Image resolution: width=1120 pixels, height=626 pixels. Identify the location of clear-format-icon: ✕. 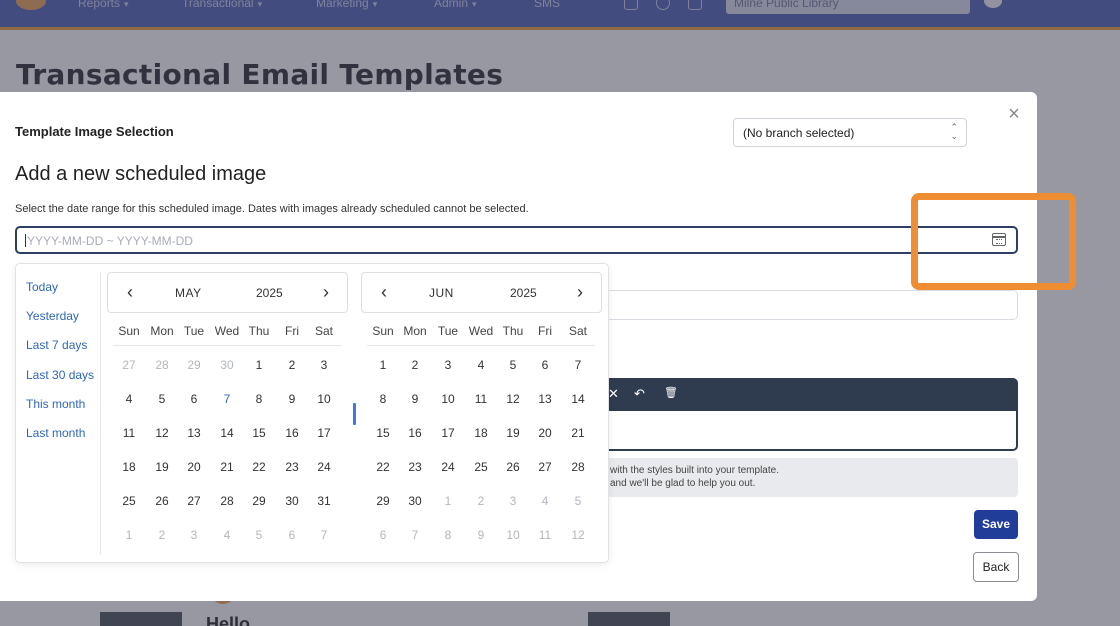
(613, 394).